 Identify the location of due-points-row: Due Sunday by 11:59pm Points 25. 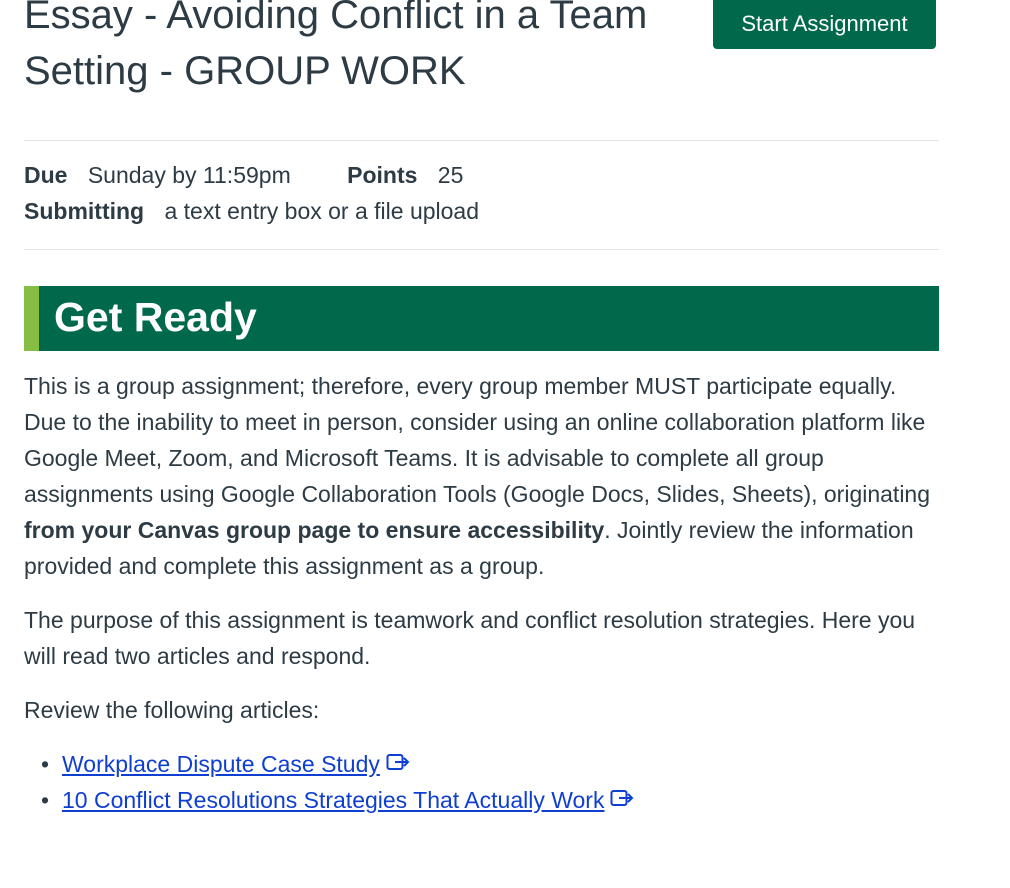
(243, 175).